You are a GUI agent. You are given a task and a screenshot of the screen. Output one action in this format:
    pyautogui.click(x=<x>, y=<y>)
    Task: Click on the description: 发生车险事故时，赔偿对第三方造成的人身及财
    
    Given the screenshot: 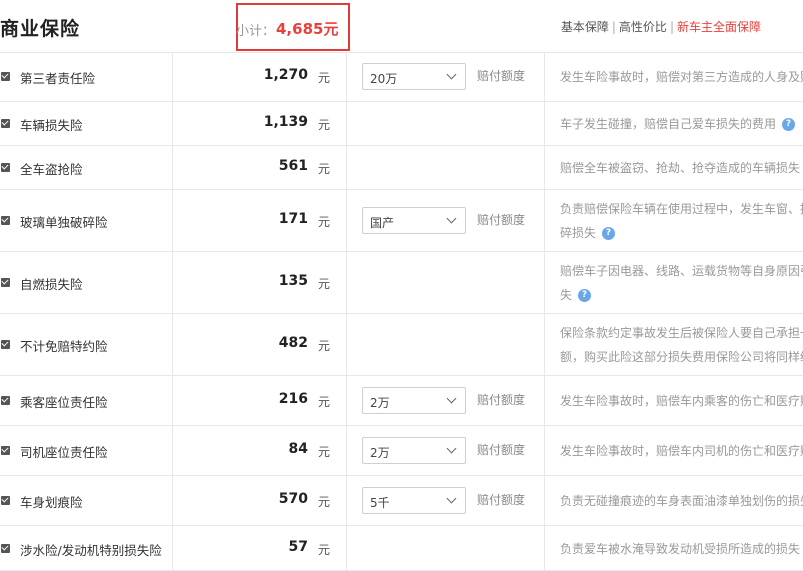 What is the action you would take?
    pyautogui.click(x=681, y=77)
    